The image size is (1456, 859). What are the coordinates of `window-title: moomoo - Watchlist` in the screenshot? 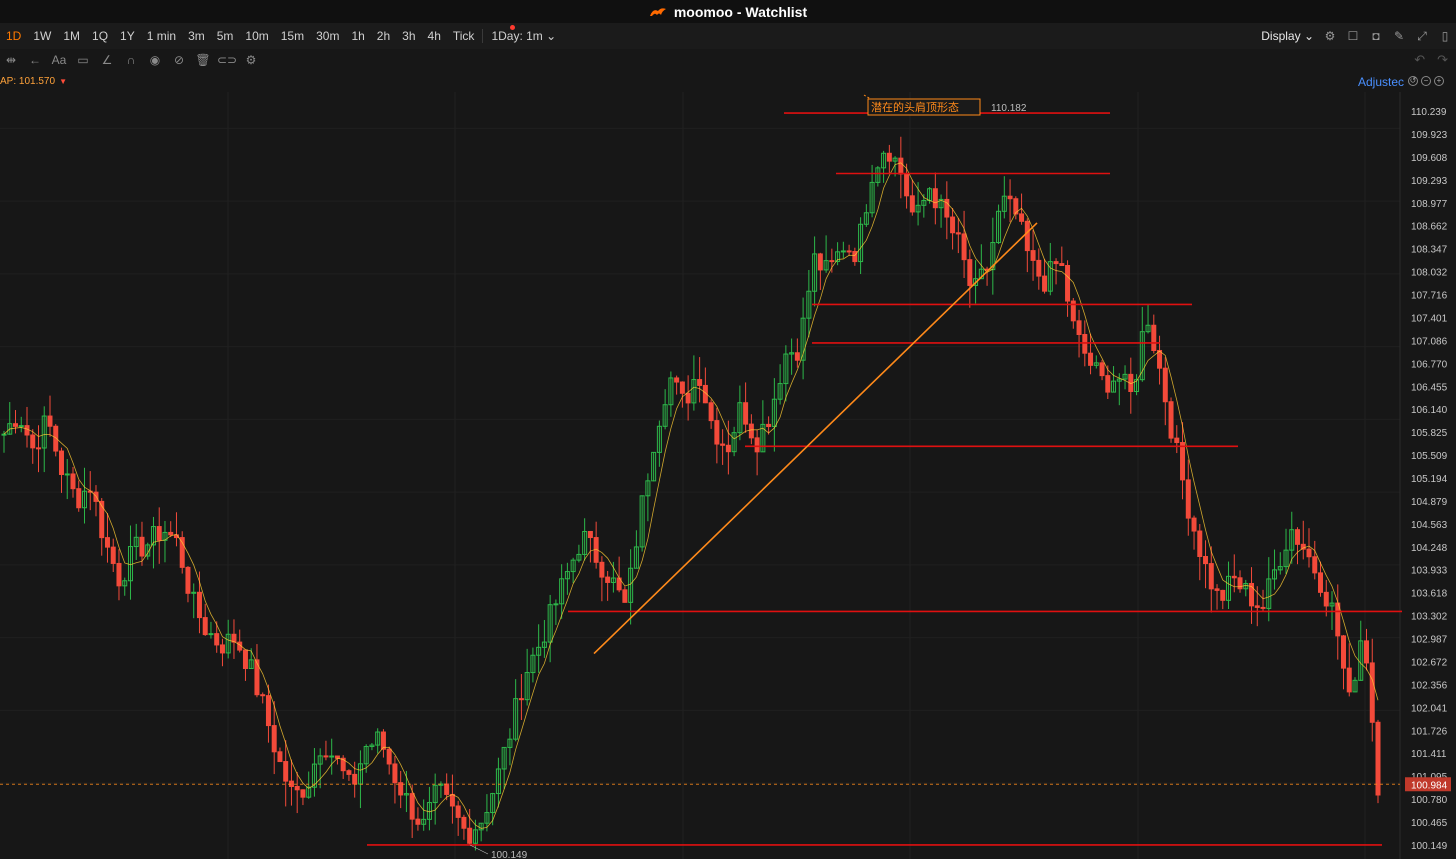 It's located at (740, 11).